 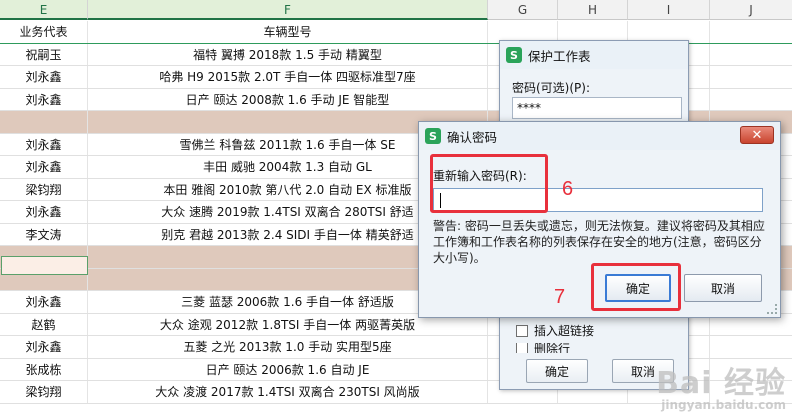 I want to click on vehicle-model-cell: 福特 翼搏 2018款 1.5 手动 精翼型, so click(x=288, y=54).